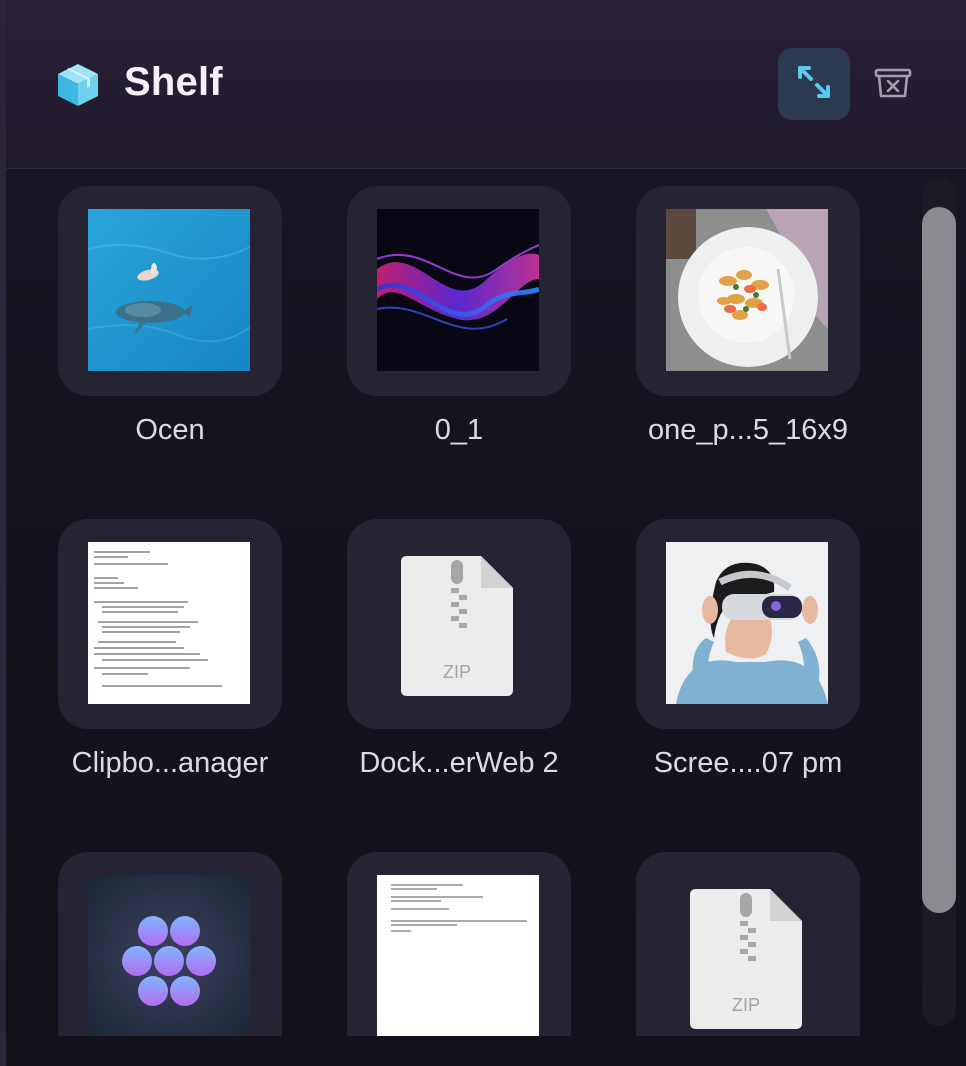  I want to click on item-label: Clipbo...anager, so click(170, 763).